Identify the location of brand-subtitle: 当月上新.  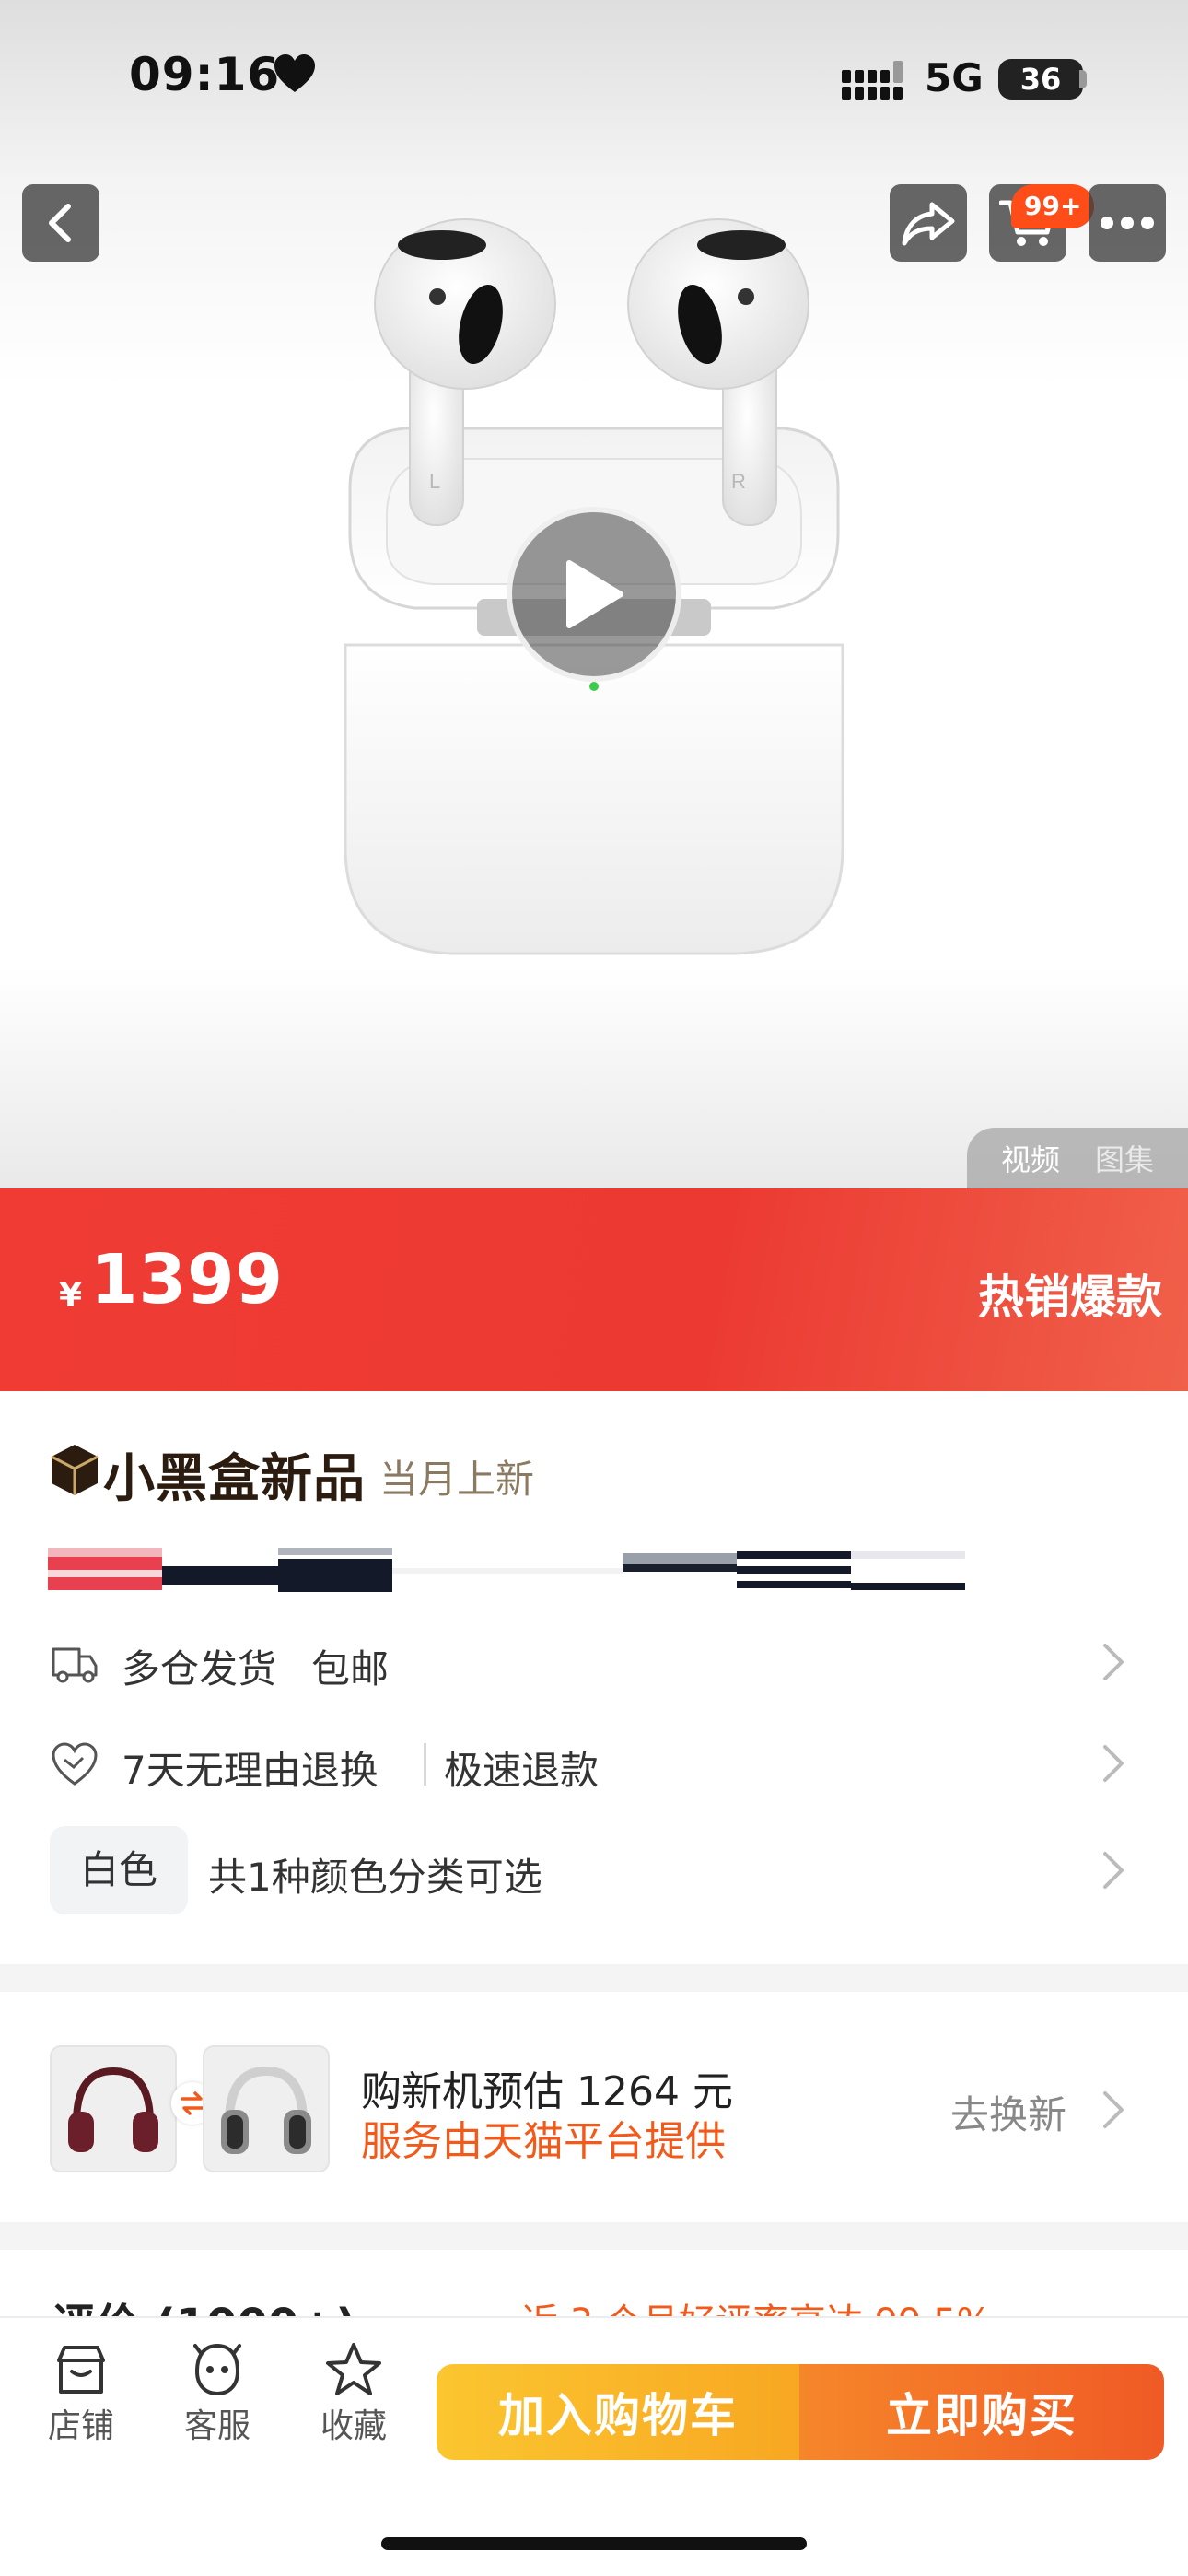
(457, 1479).